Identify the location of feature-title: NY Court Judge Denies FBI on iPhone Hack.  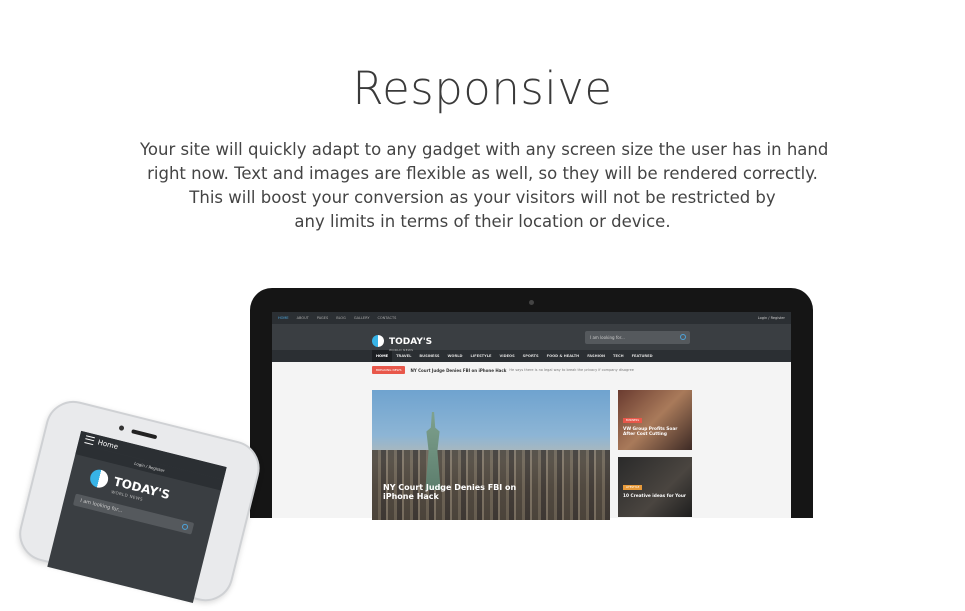
(463, 492).